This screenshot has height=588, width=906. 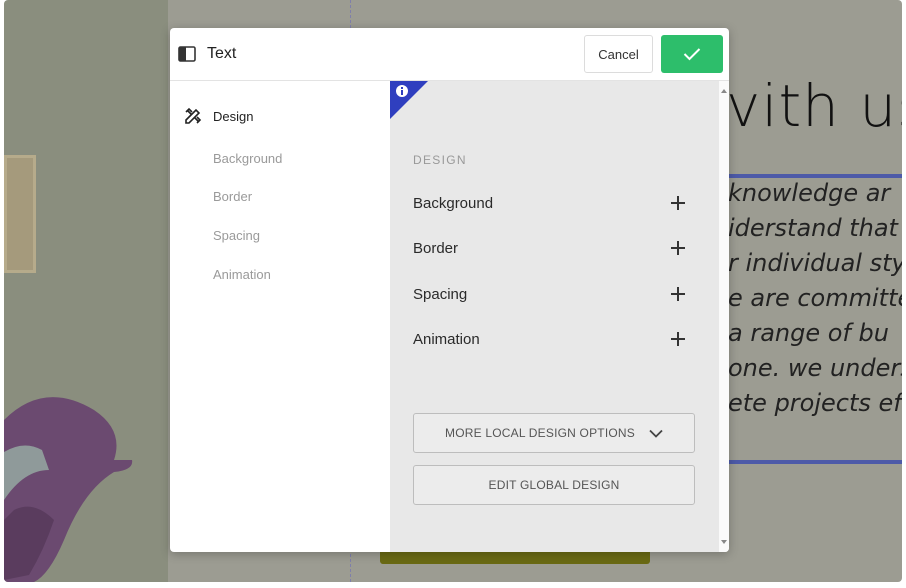 I want to click on sidebar-item-label: Design, so click(x=233, y=116).